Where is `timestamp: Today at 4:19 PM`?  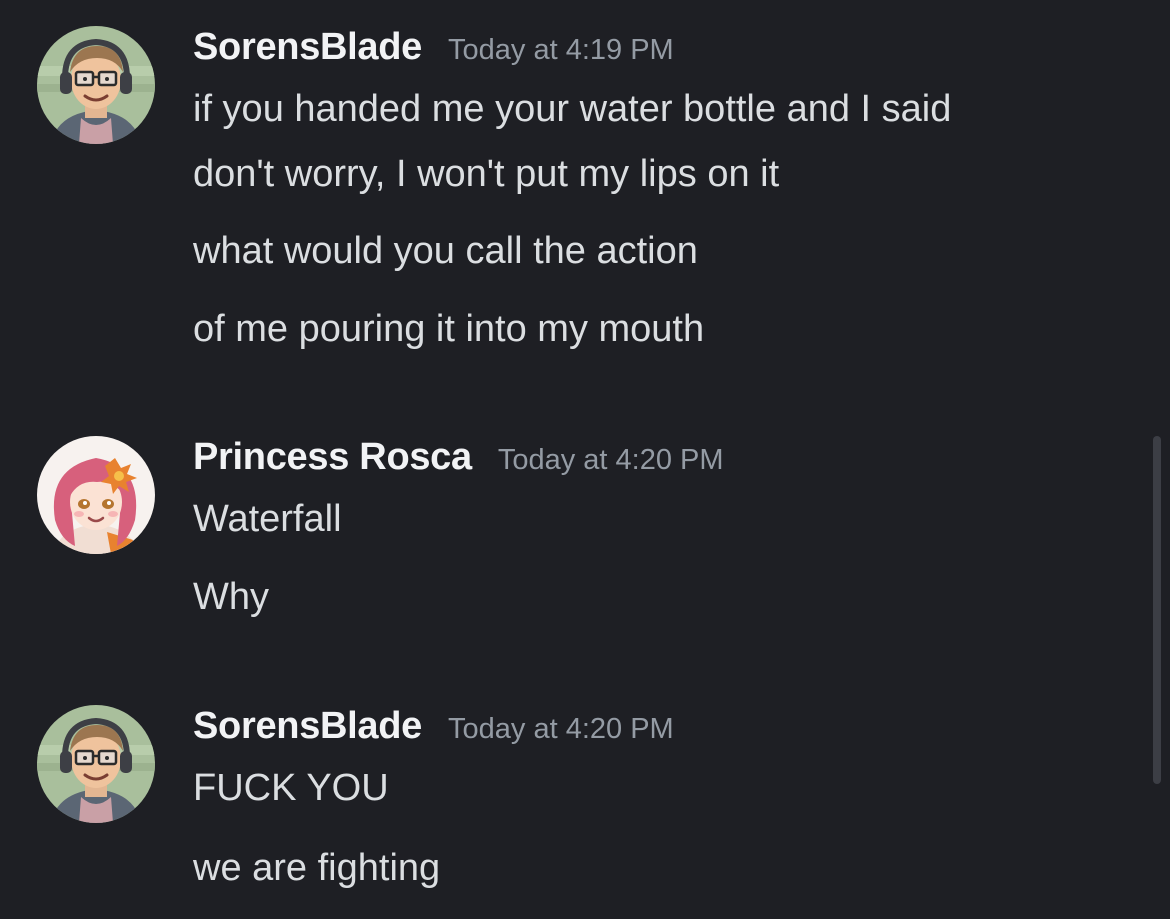 timestamp: Today at 4:19 PM is located at coordinates (561, 50).